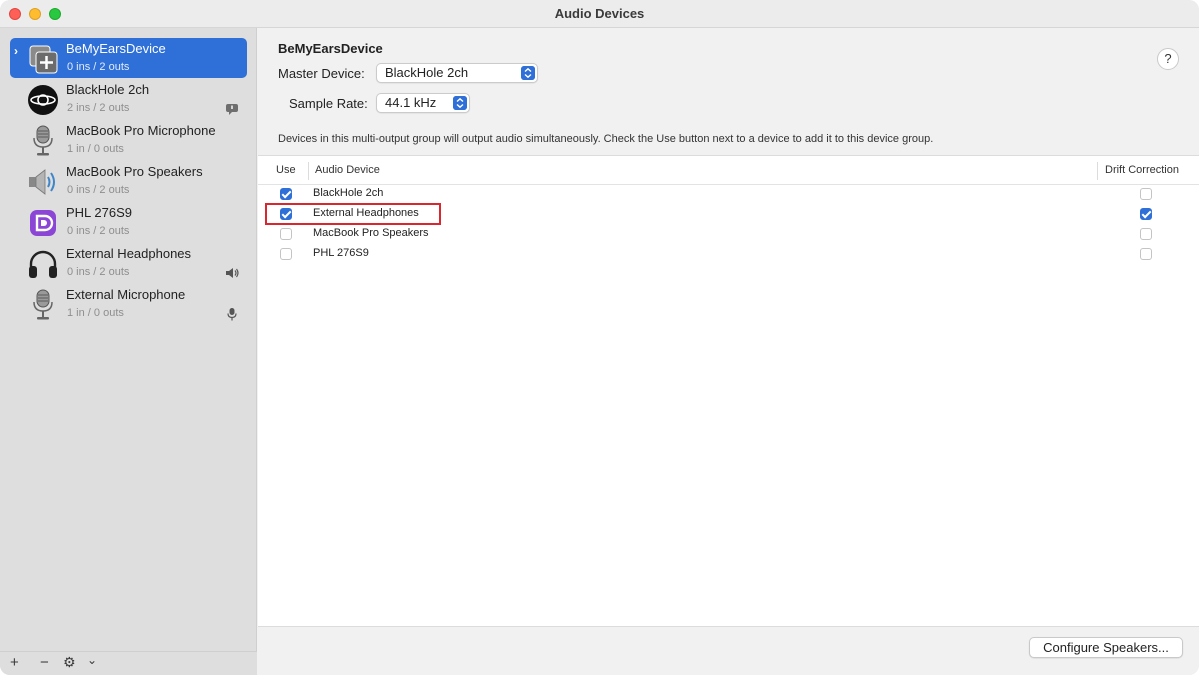 This screenshot has width=1199, height=675. I want to click on sidebar-item-blackhole-2ch: BlackHole 2ch 2 ins / 2 outs, so click(128, 99).